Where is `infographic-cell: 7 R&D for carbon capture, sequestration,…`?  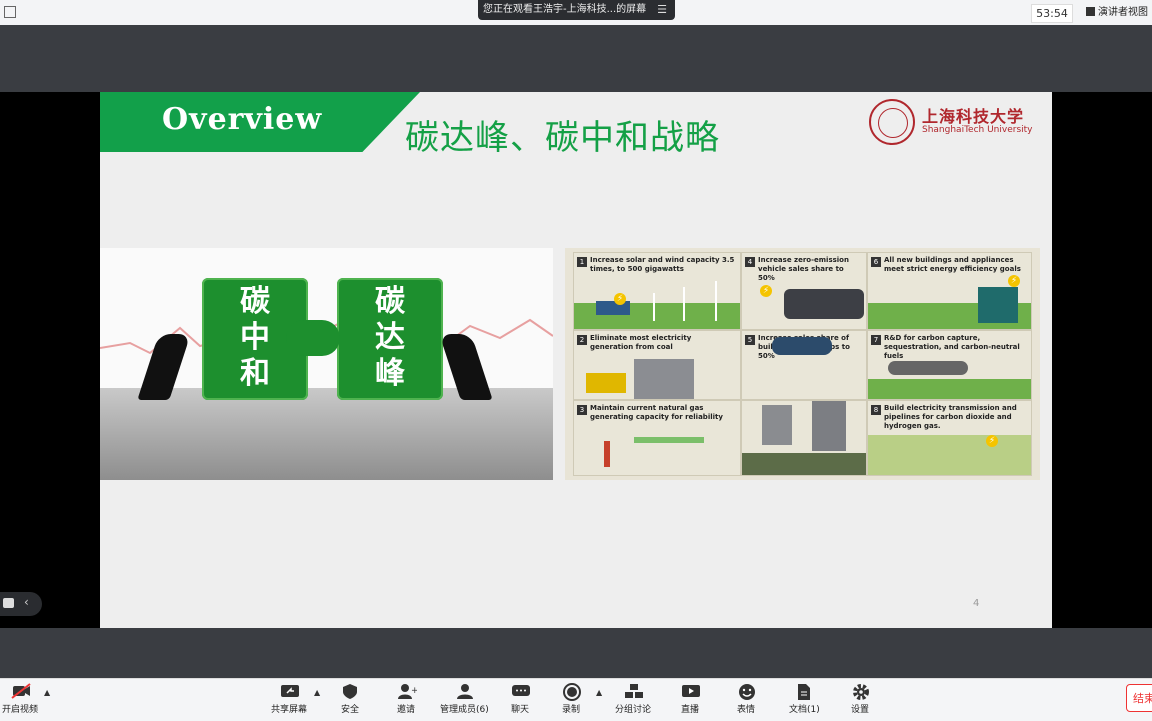 infographic-cell: 7 R&D for carbon capture, sequestration,… is located at coordinates (949, 365).